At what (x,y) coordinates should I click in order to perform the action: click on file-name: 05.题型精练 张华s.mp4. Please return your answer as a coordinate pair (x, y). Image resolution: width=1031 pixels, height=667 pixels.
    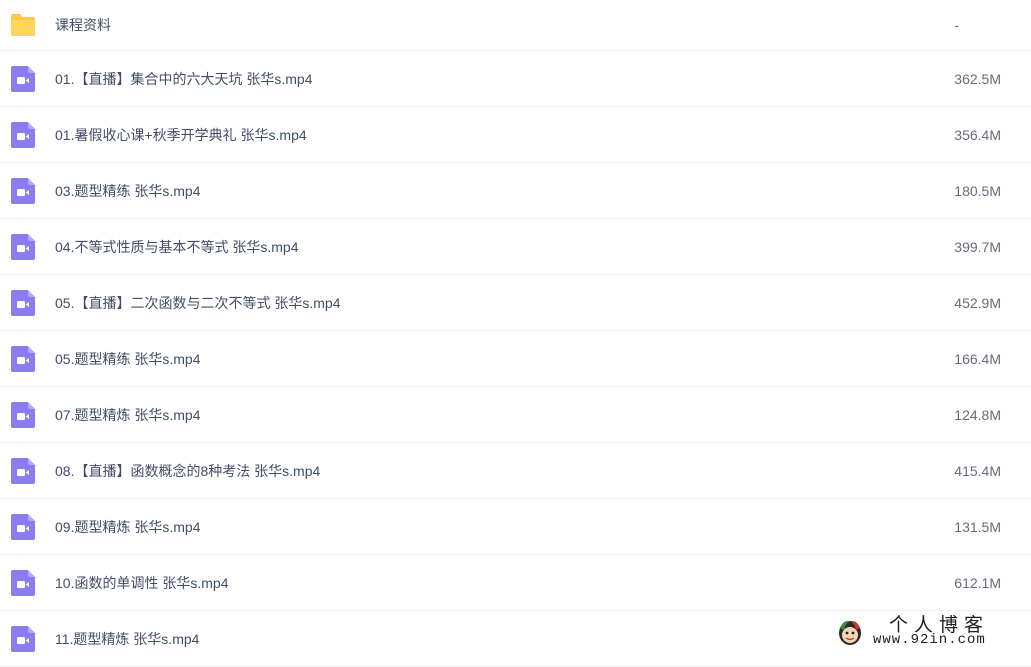
    Looking at the image, I should click on (127, 359).